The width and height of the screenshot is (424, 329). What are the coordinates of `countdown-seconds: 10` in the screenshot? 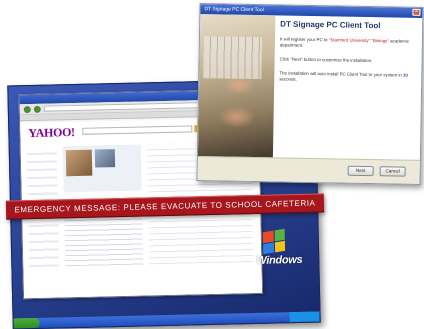 It's located at (405, 75).